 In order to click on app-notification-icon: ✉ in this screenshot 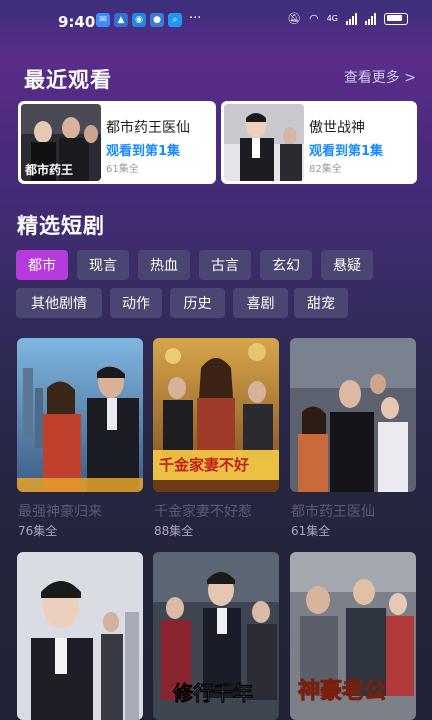, I will do `click(103, 20)`.